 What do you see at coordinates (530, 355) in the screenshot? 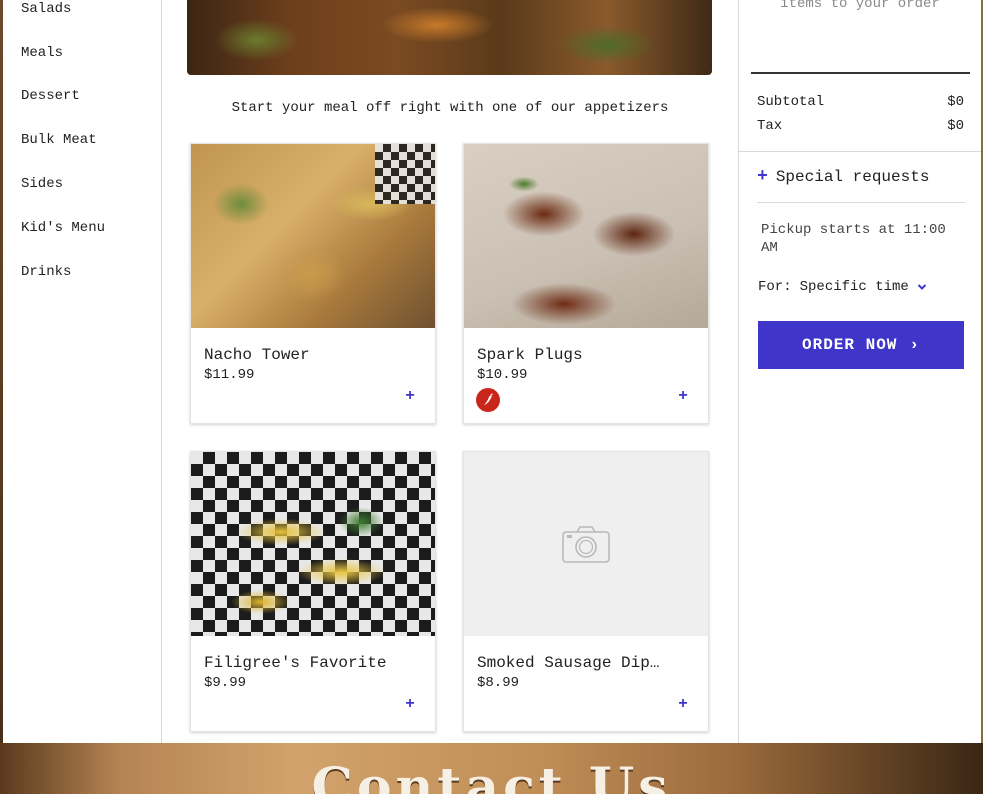
I see `menu-item-name: Spark Plugs` at bounding box center [530, 355].